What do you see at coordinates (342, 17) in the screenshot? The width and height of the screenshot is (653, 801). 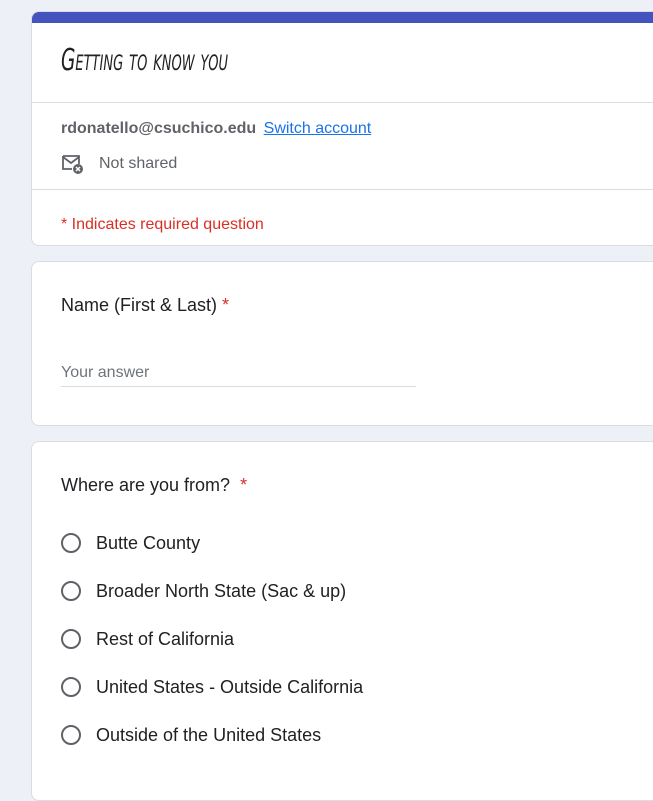 I see `form-accent-bar` at bounding box center [342, 17].